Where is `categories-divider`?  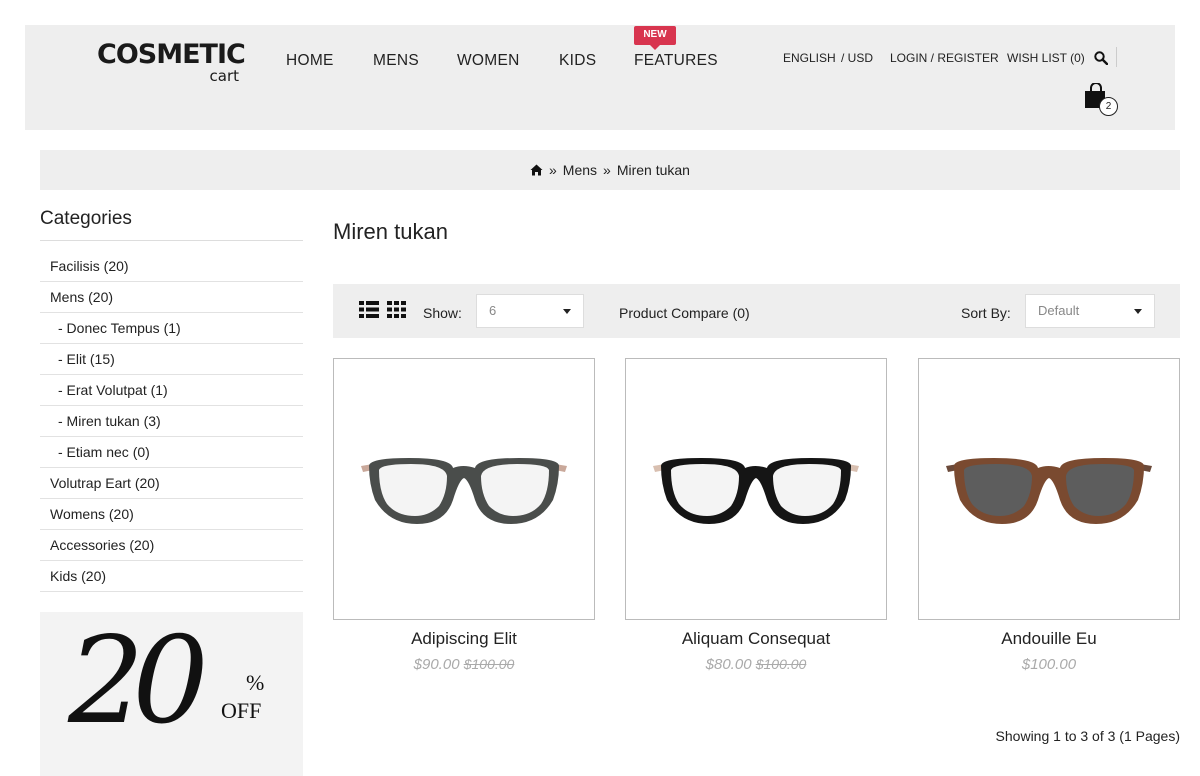
categories-divider is located at coordinates (171, 240).